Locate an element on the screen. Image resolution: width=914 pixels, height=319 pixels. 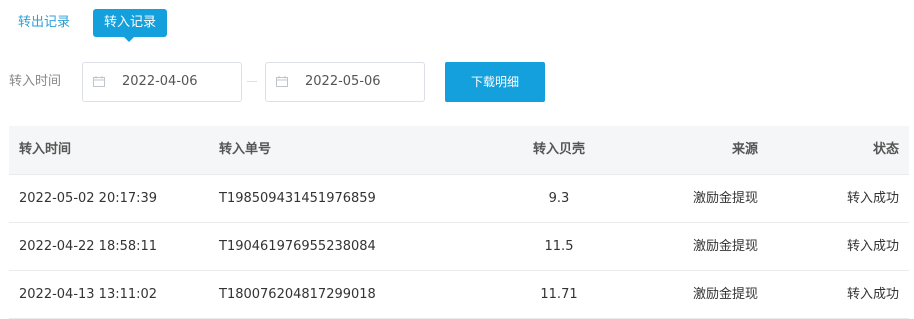
row-time: 2022-04-22 18:58:11 is located at coordinates (88, 246).